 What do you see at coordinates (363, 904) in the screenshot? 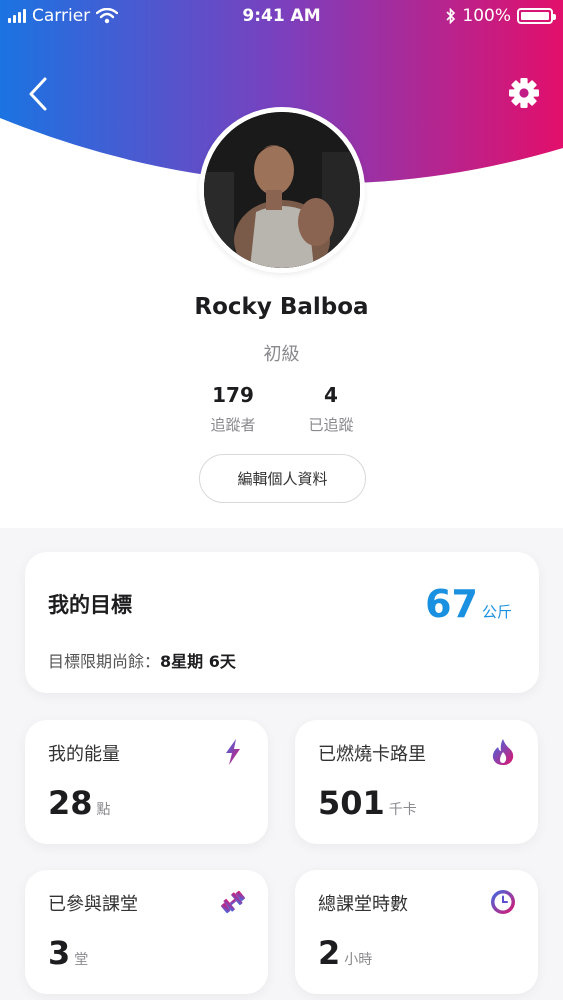
I see `hours-title: 總課堂時數` at bounding box center [363, 904].